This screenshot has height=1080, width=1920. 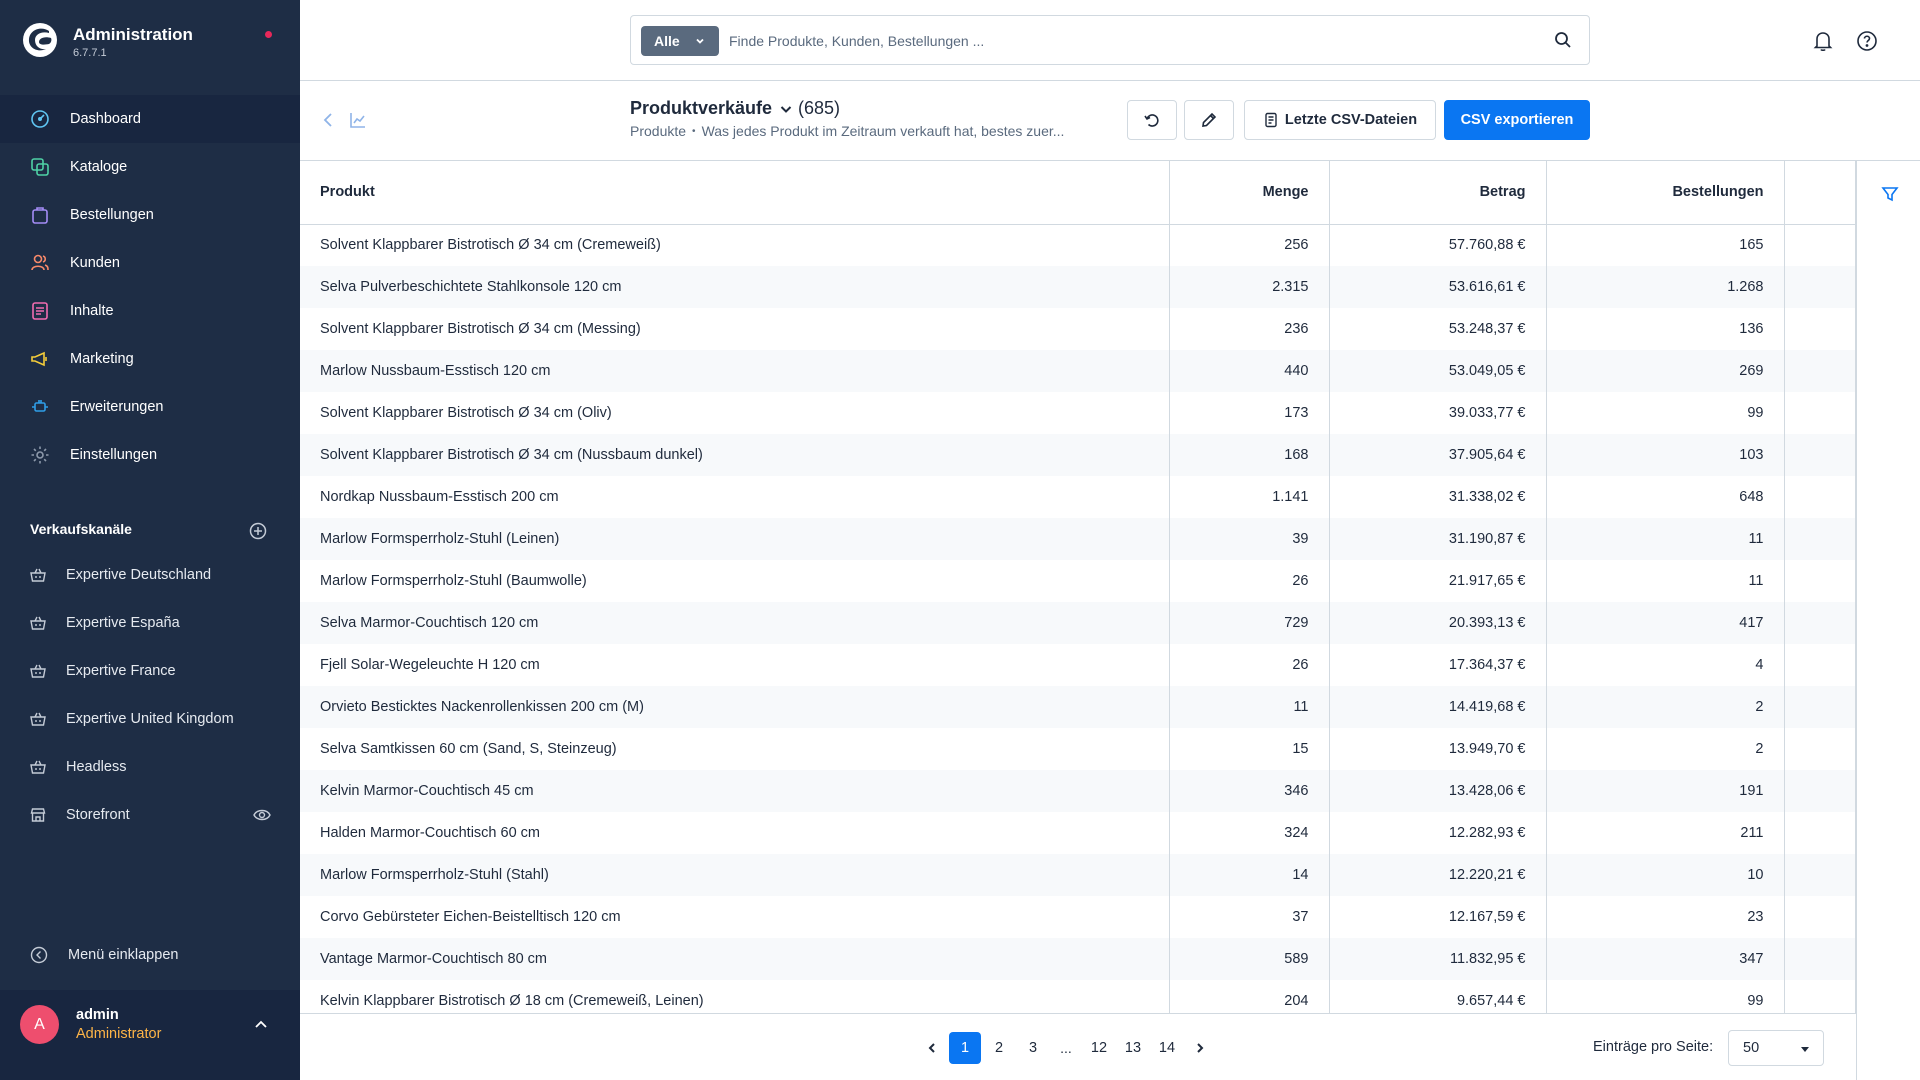 I want to click on chevron-down-icon, so click(x=786, y=109).